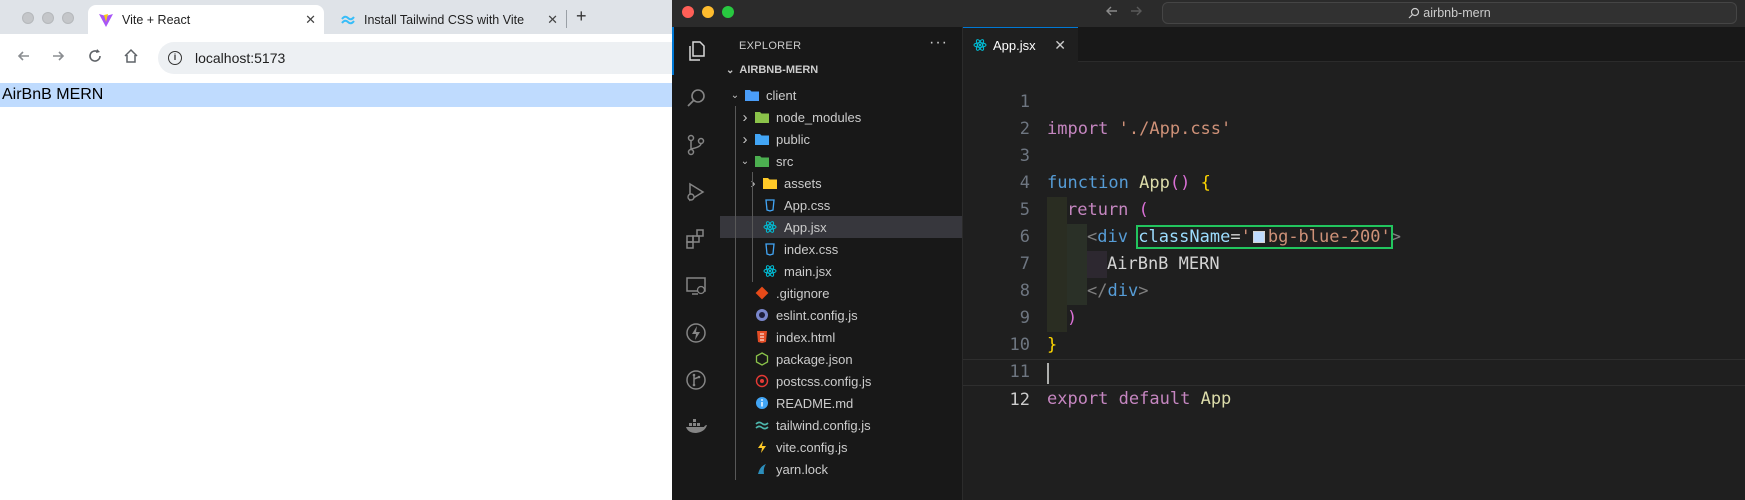 This screenshot has width=1745, height=500. What do you see at coordinates (1060, 45) in the screenshot?
I see `close-icon: ✕` at bounding box center [1060, 45].